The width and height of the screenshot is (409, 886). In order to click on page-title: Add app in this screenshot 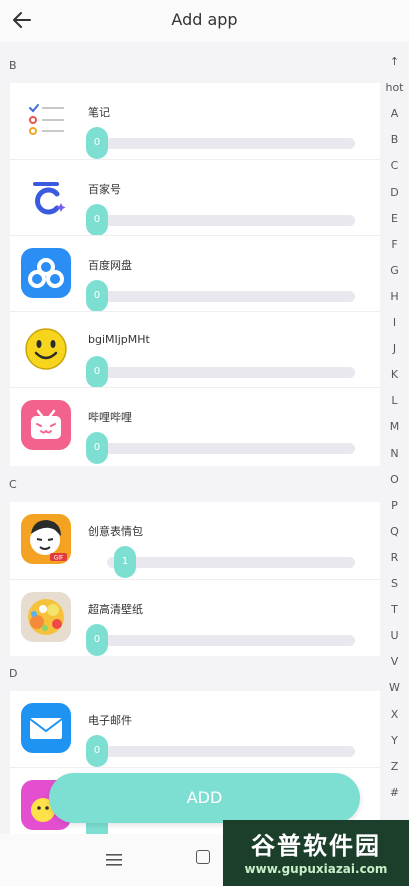, I will do `click(204, 19)`.